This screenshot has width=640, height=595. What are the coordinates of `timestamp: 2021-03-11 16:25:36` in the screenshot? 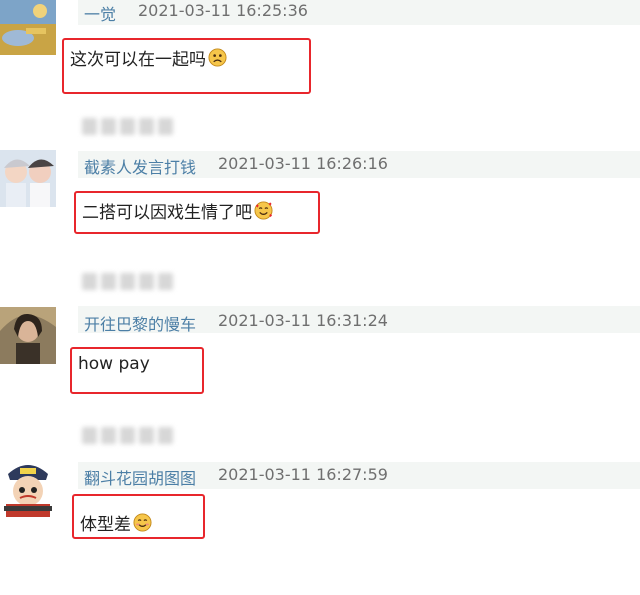 It's located at (223, 10).